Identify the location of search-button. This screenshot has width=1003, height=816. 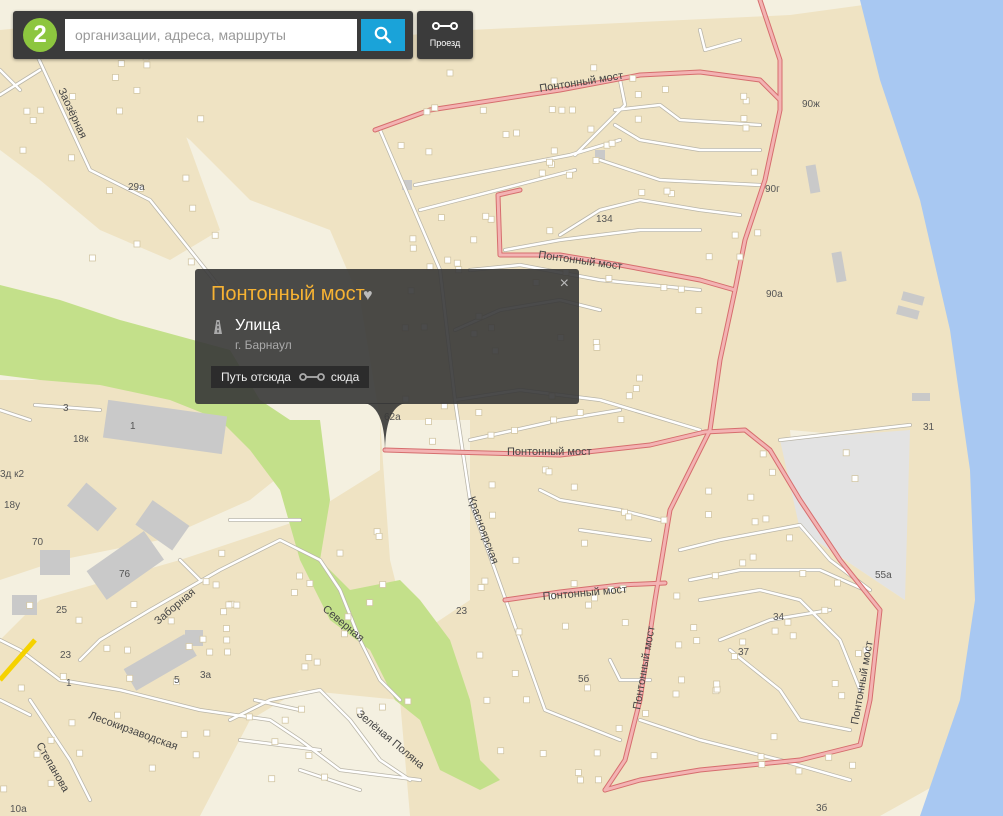
(383, 35).